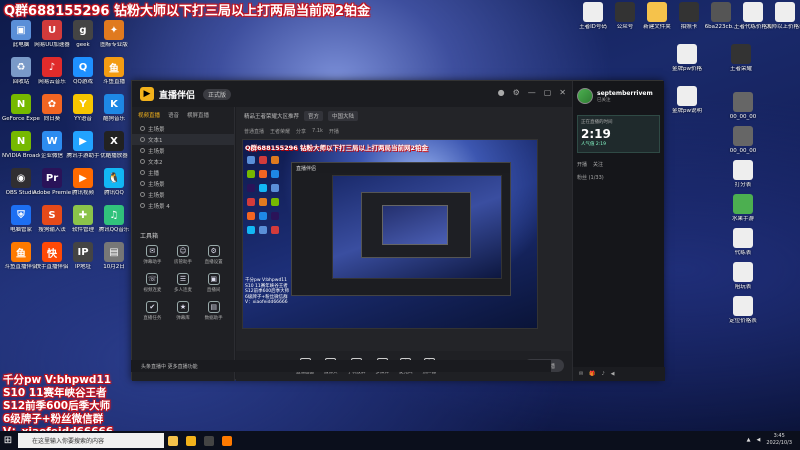  I want to click on desktop-icon: 🐧 腾讯QQ, so click(114, 182).